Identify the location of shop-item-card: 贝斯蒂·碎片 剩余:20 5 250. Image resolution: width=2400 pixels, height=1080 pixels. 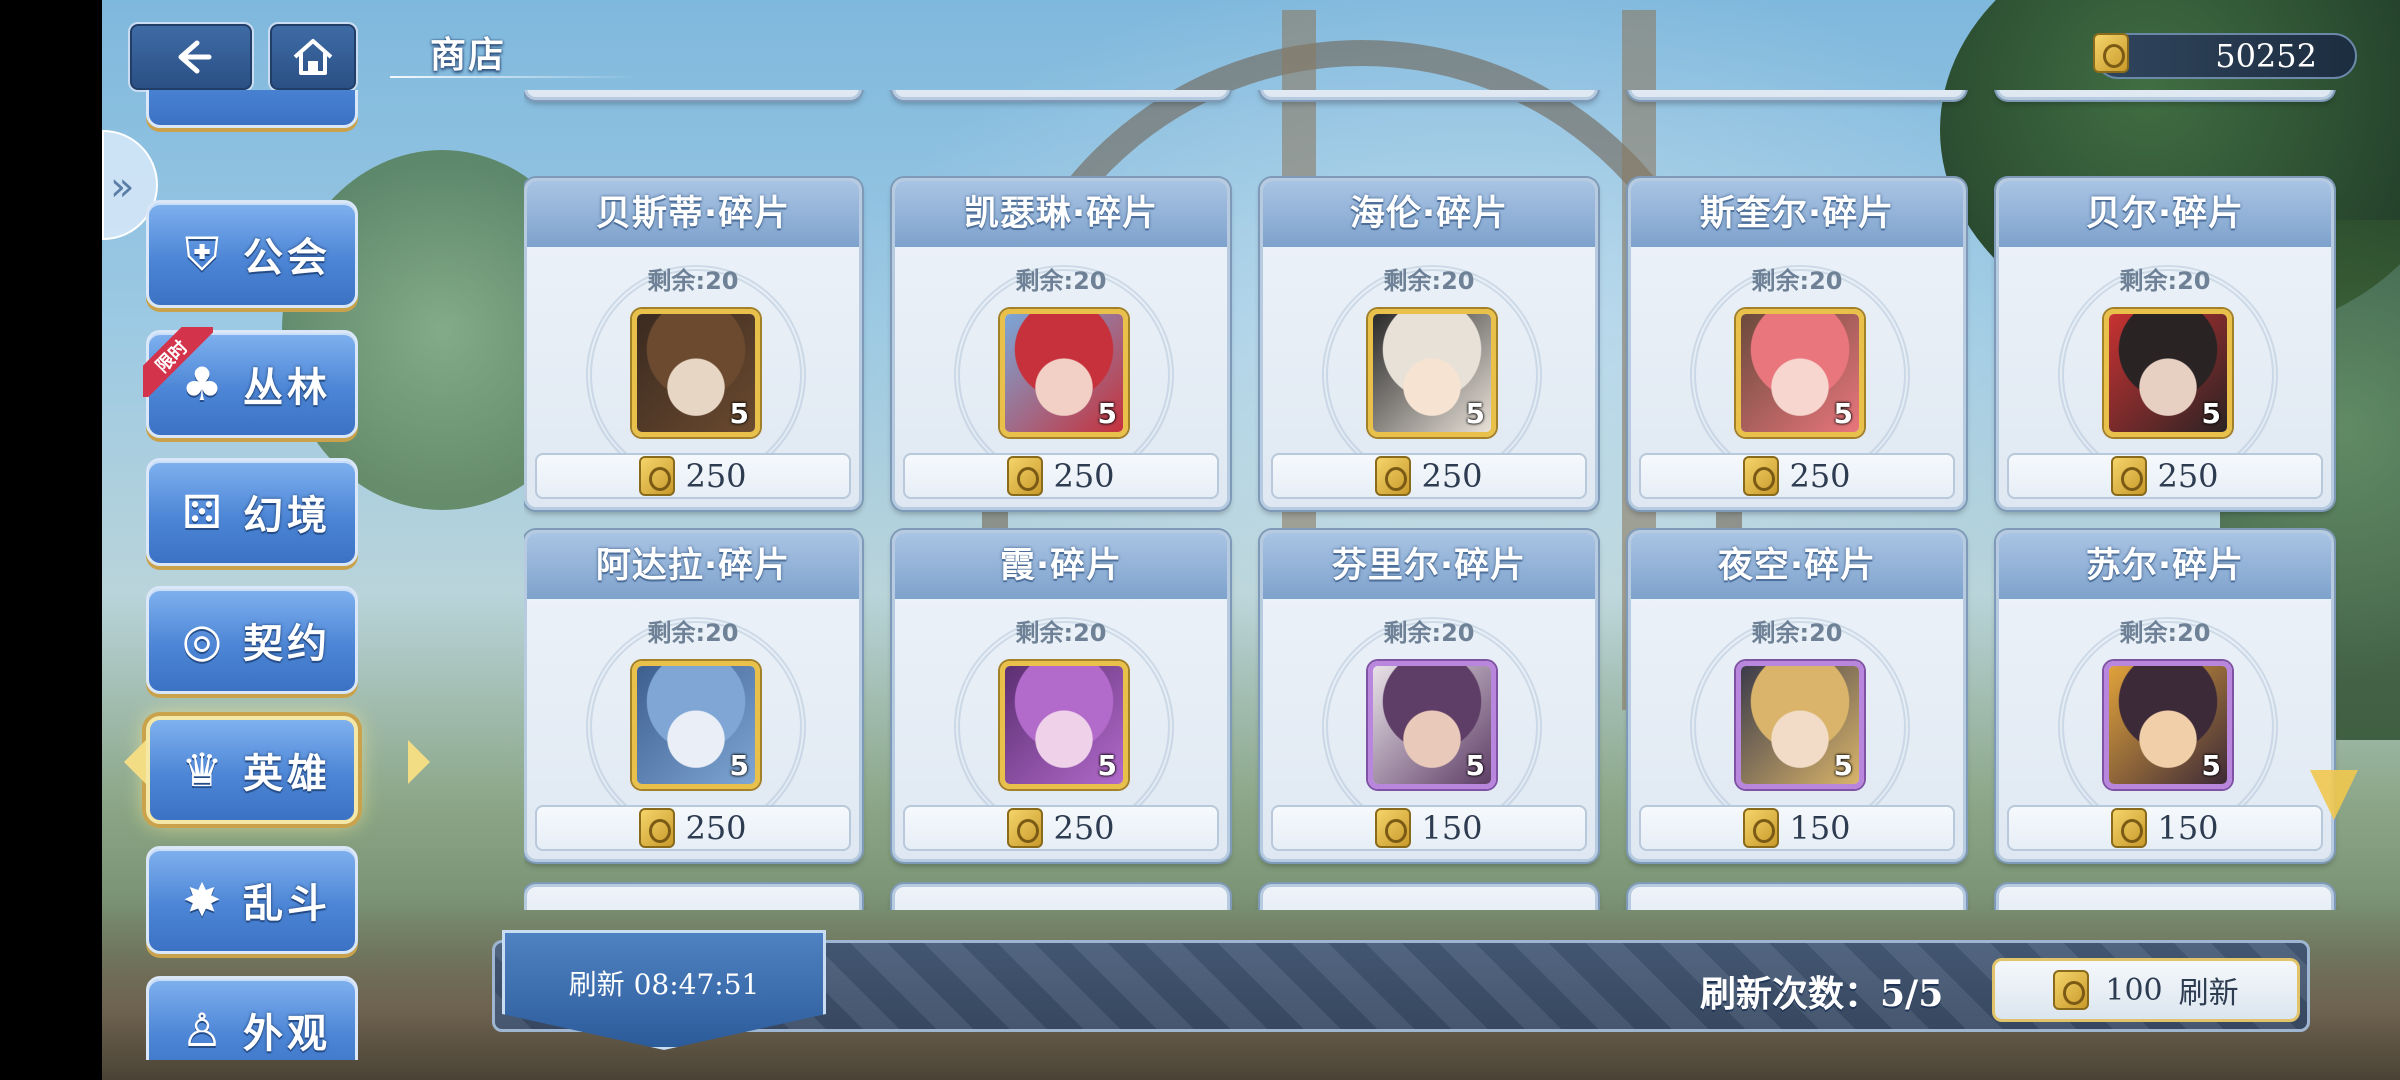
(693, 344).